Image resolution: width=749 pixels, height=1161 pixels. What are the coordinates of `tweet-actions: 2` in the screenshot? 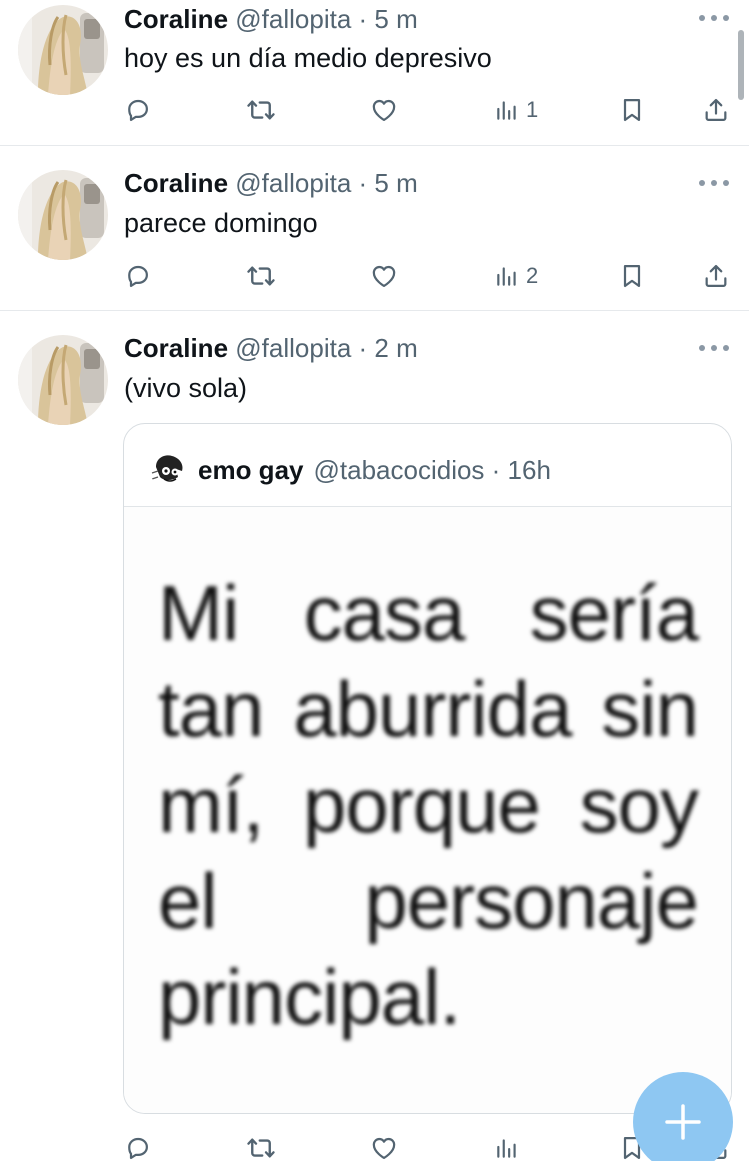 It's located at (374, 276).